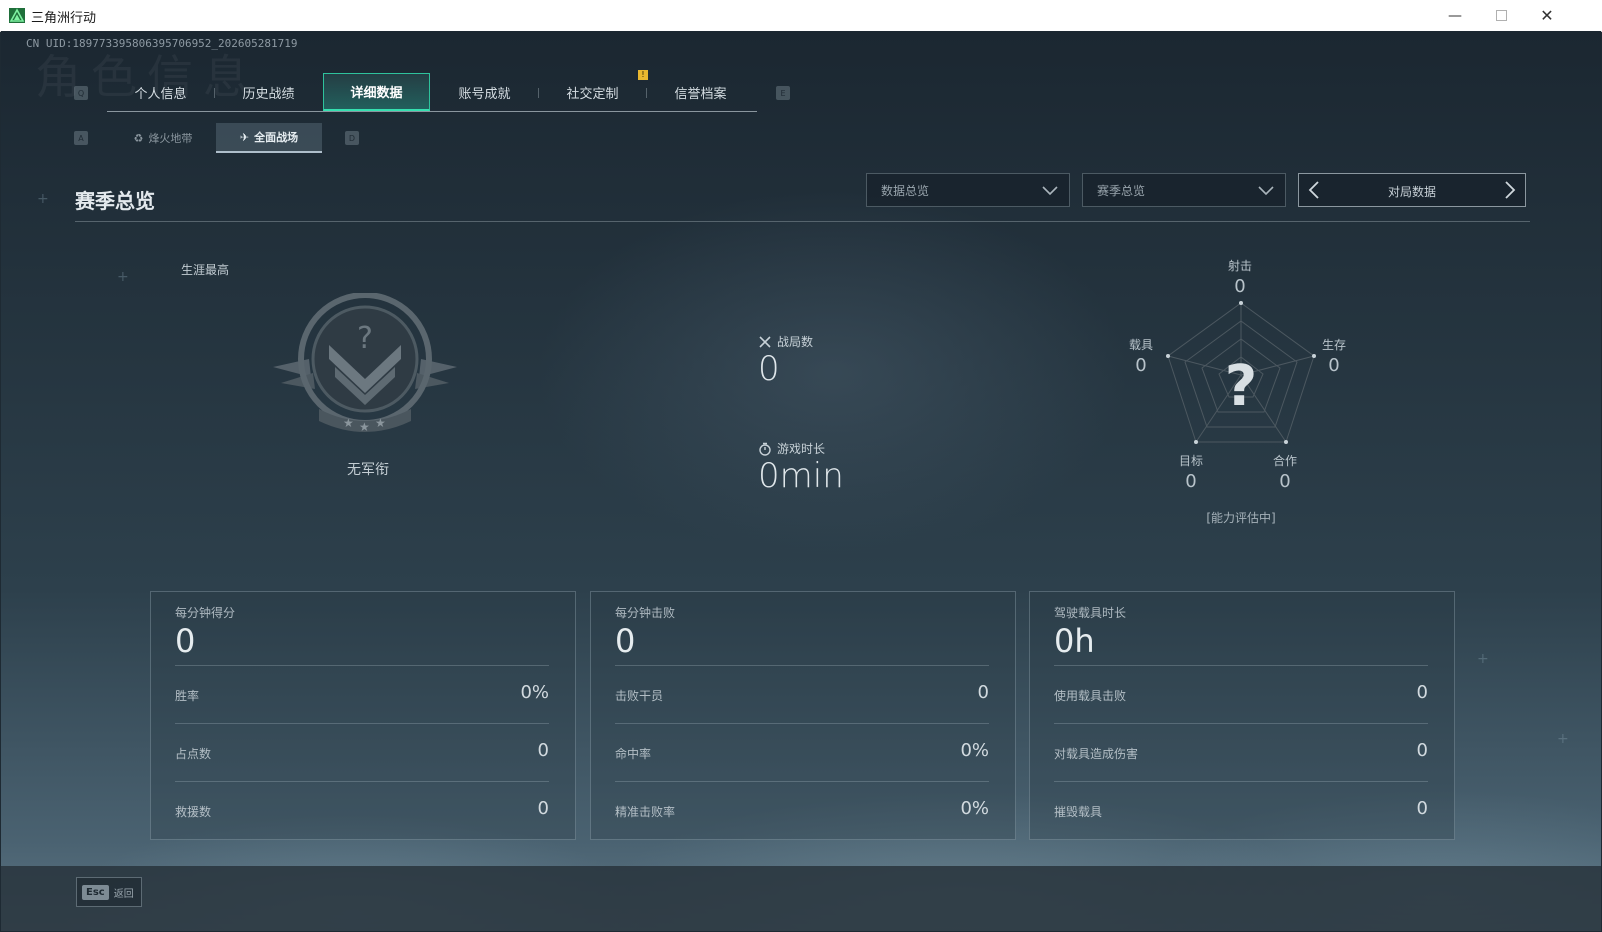 This screenshot has height=932, width=1602. I want to click on radar-value-vehicle: 0, so click(1141, 365).